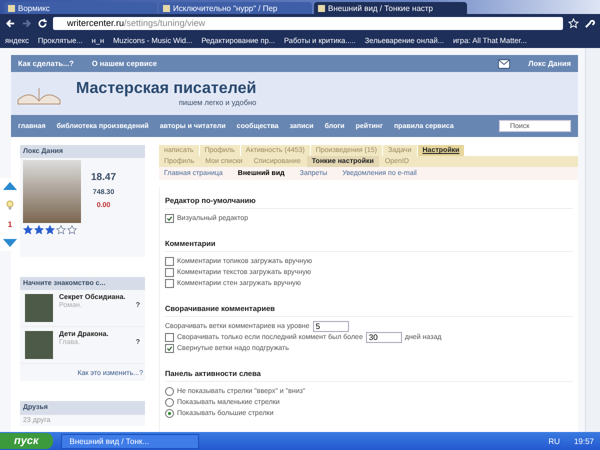  I want to click on clock: 19:57, so click(584, 441).